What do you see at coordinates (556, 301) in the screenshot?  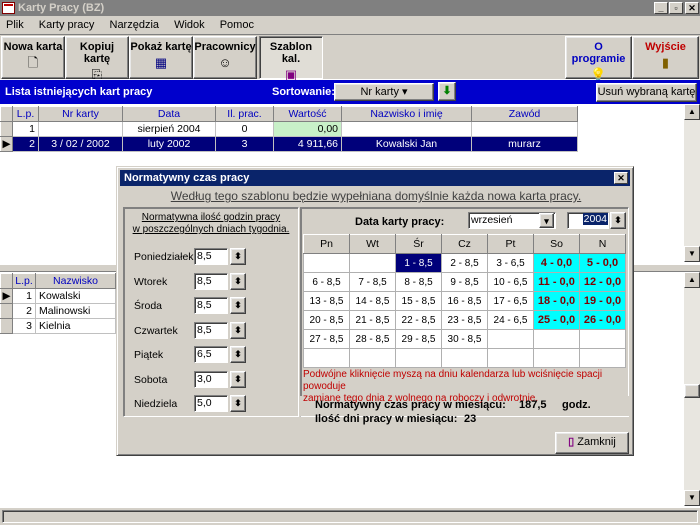 I see `calendar-day-cell: 18 - 0,0` at bounding box center [556, 301].